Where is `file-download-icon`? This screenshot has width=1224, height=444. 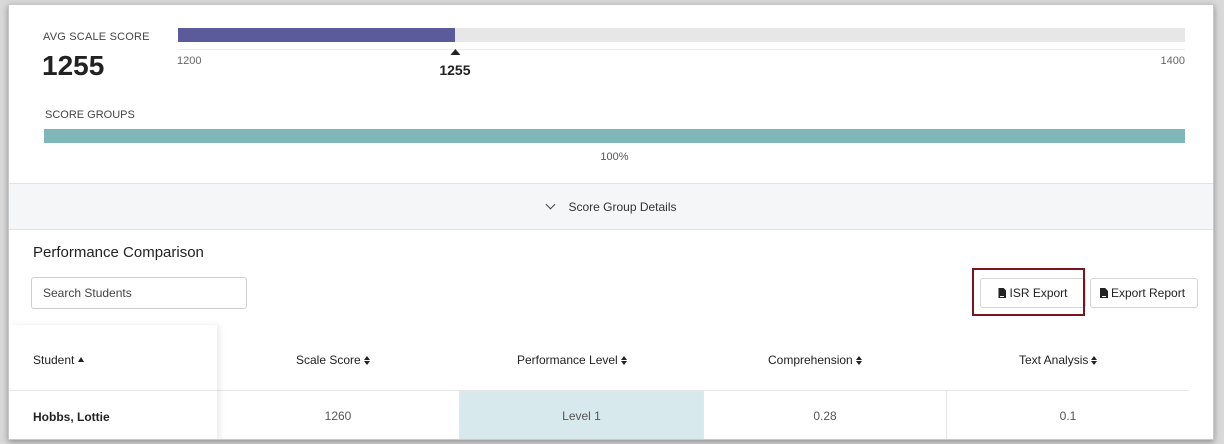 file-download-icon is located at coordinates (1104, 293).